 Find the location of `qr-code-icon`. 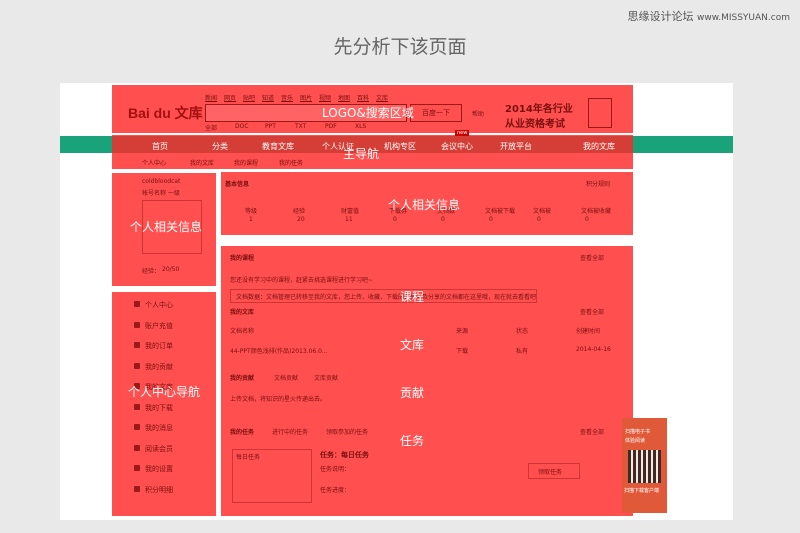

qr-code-icon is located at coordinates (644, 466).